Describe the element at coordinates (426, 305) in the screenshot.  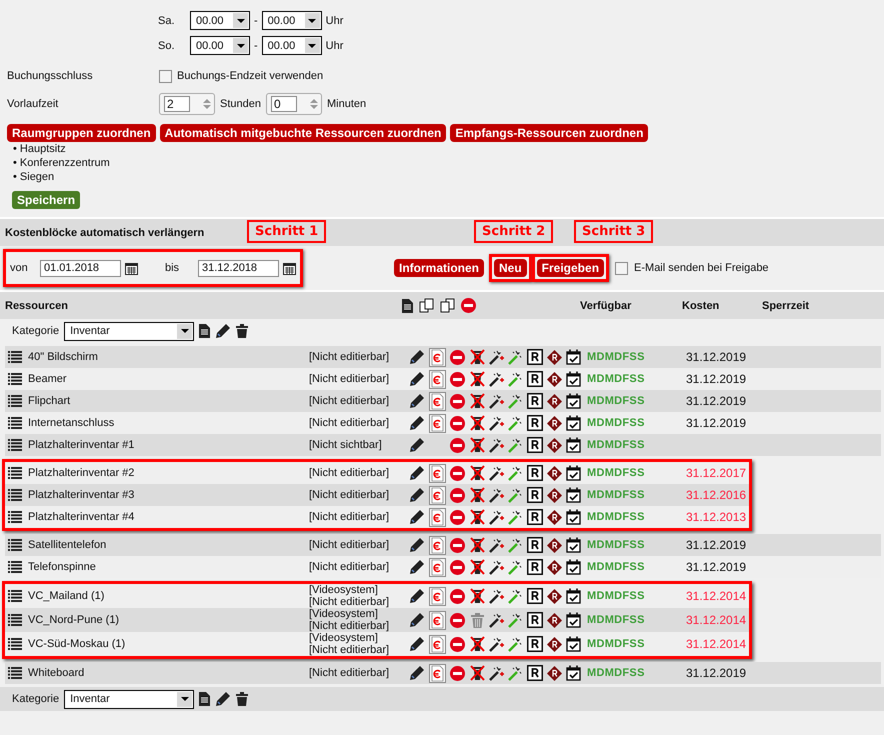
I see `copy-icon` at that location.